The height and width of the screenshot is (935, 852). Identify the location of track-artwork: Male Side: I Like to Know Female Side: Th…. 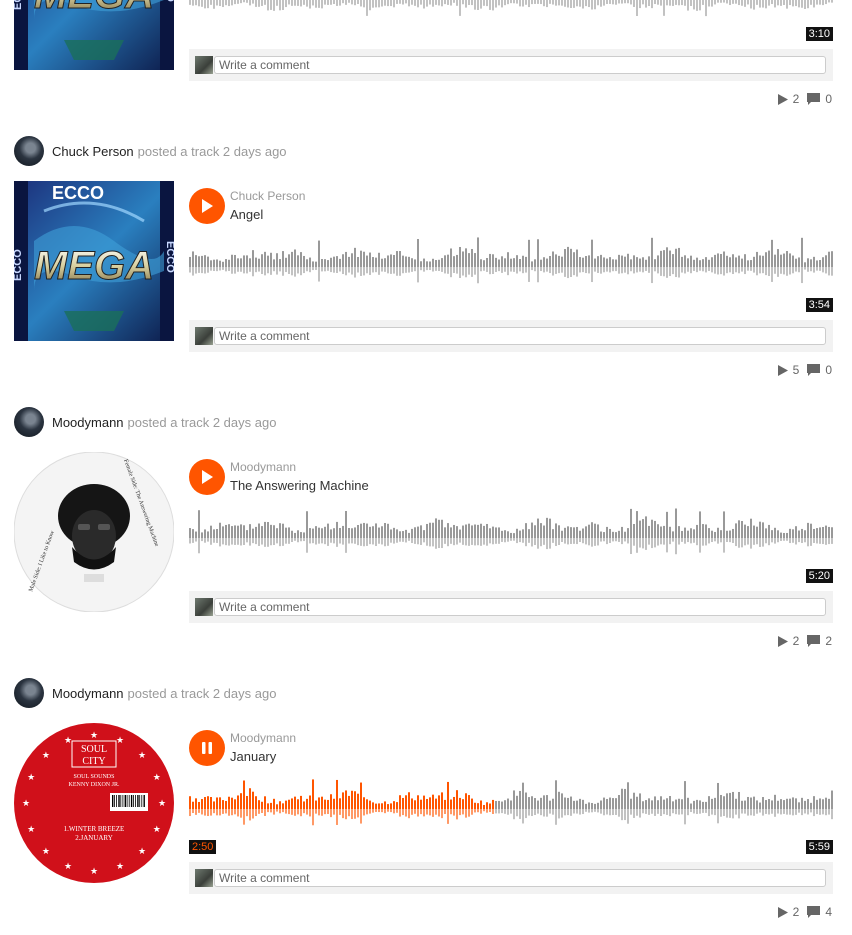
(94, 532).